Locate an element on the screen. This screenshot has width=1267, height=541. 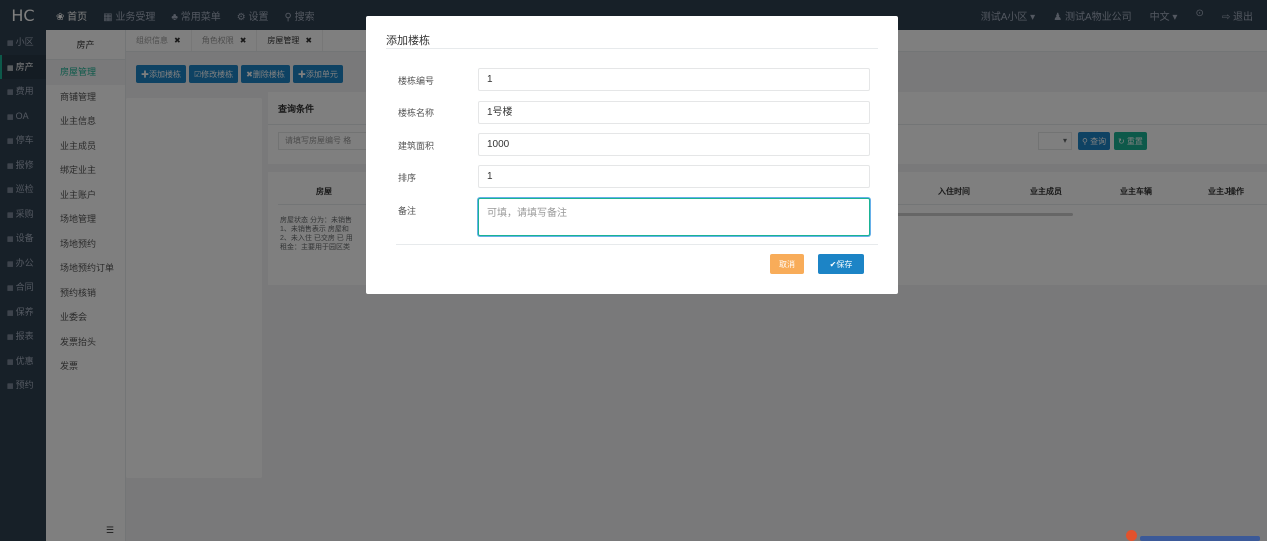
building-name-label: 楼栋名称 is located at coordinates (416, 113).